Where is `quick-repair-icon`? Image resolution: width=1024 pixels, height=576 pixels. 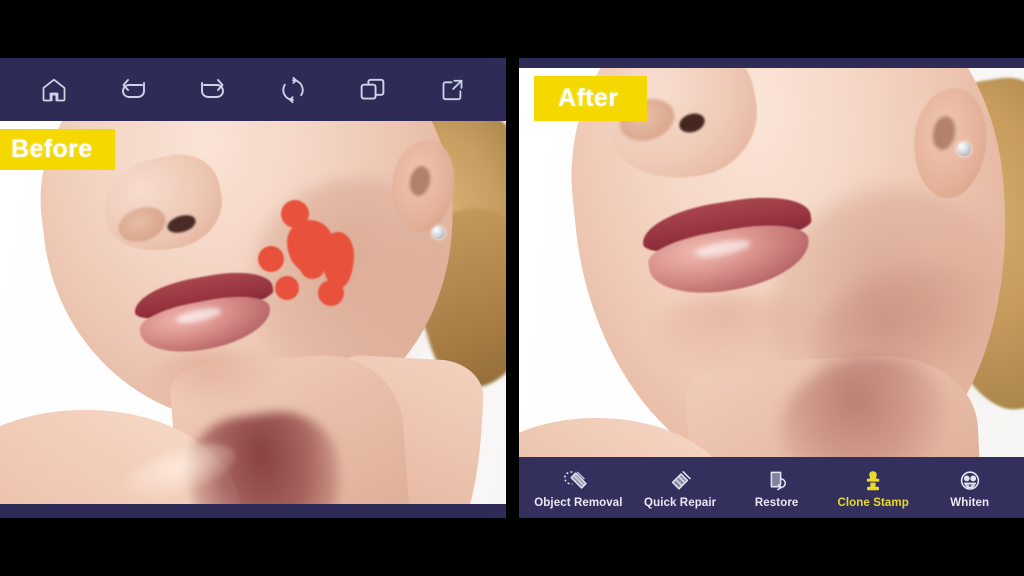
quick-repair-icon is located at coordinates (680, 480).